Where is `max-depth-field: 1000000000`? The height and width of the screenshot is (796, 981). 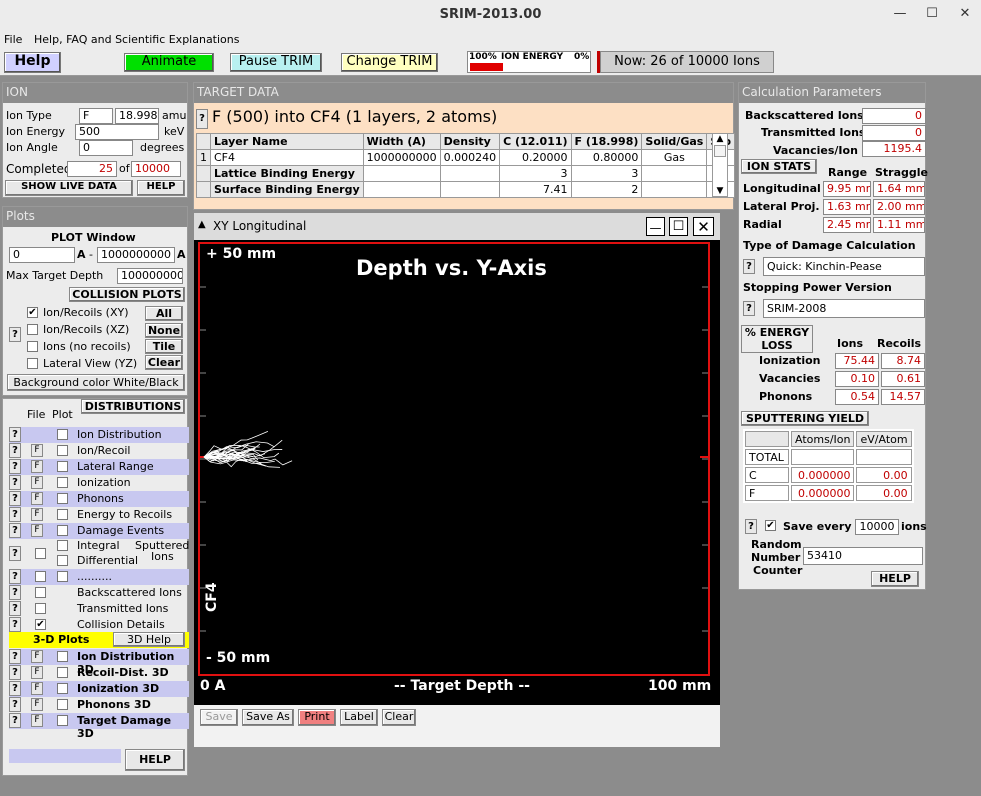
max-depth-field: 1000000000 is located at coordinates (150, 276).